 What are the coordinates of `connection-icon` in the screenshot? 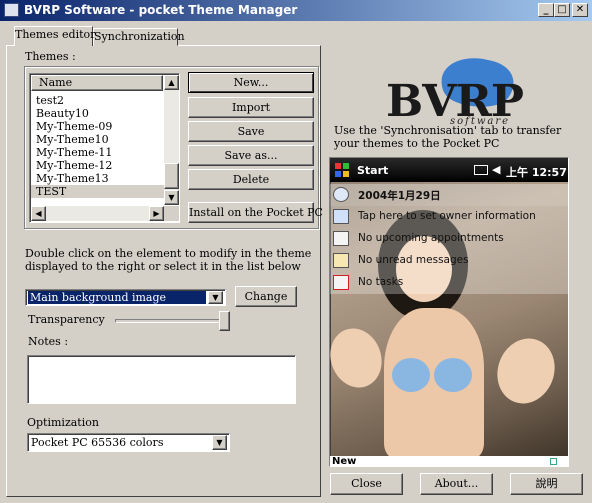 It's located at (481, 170).